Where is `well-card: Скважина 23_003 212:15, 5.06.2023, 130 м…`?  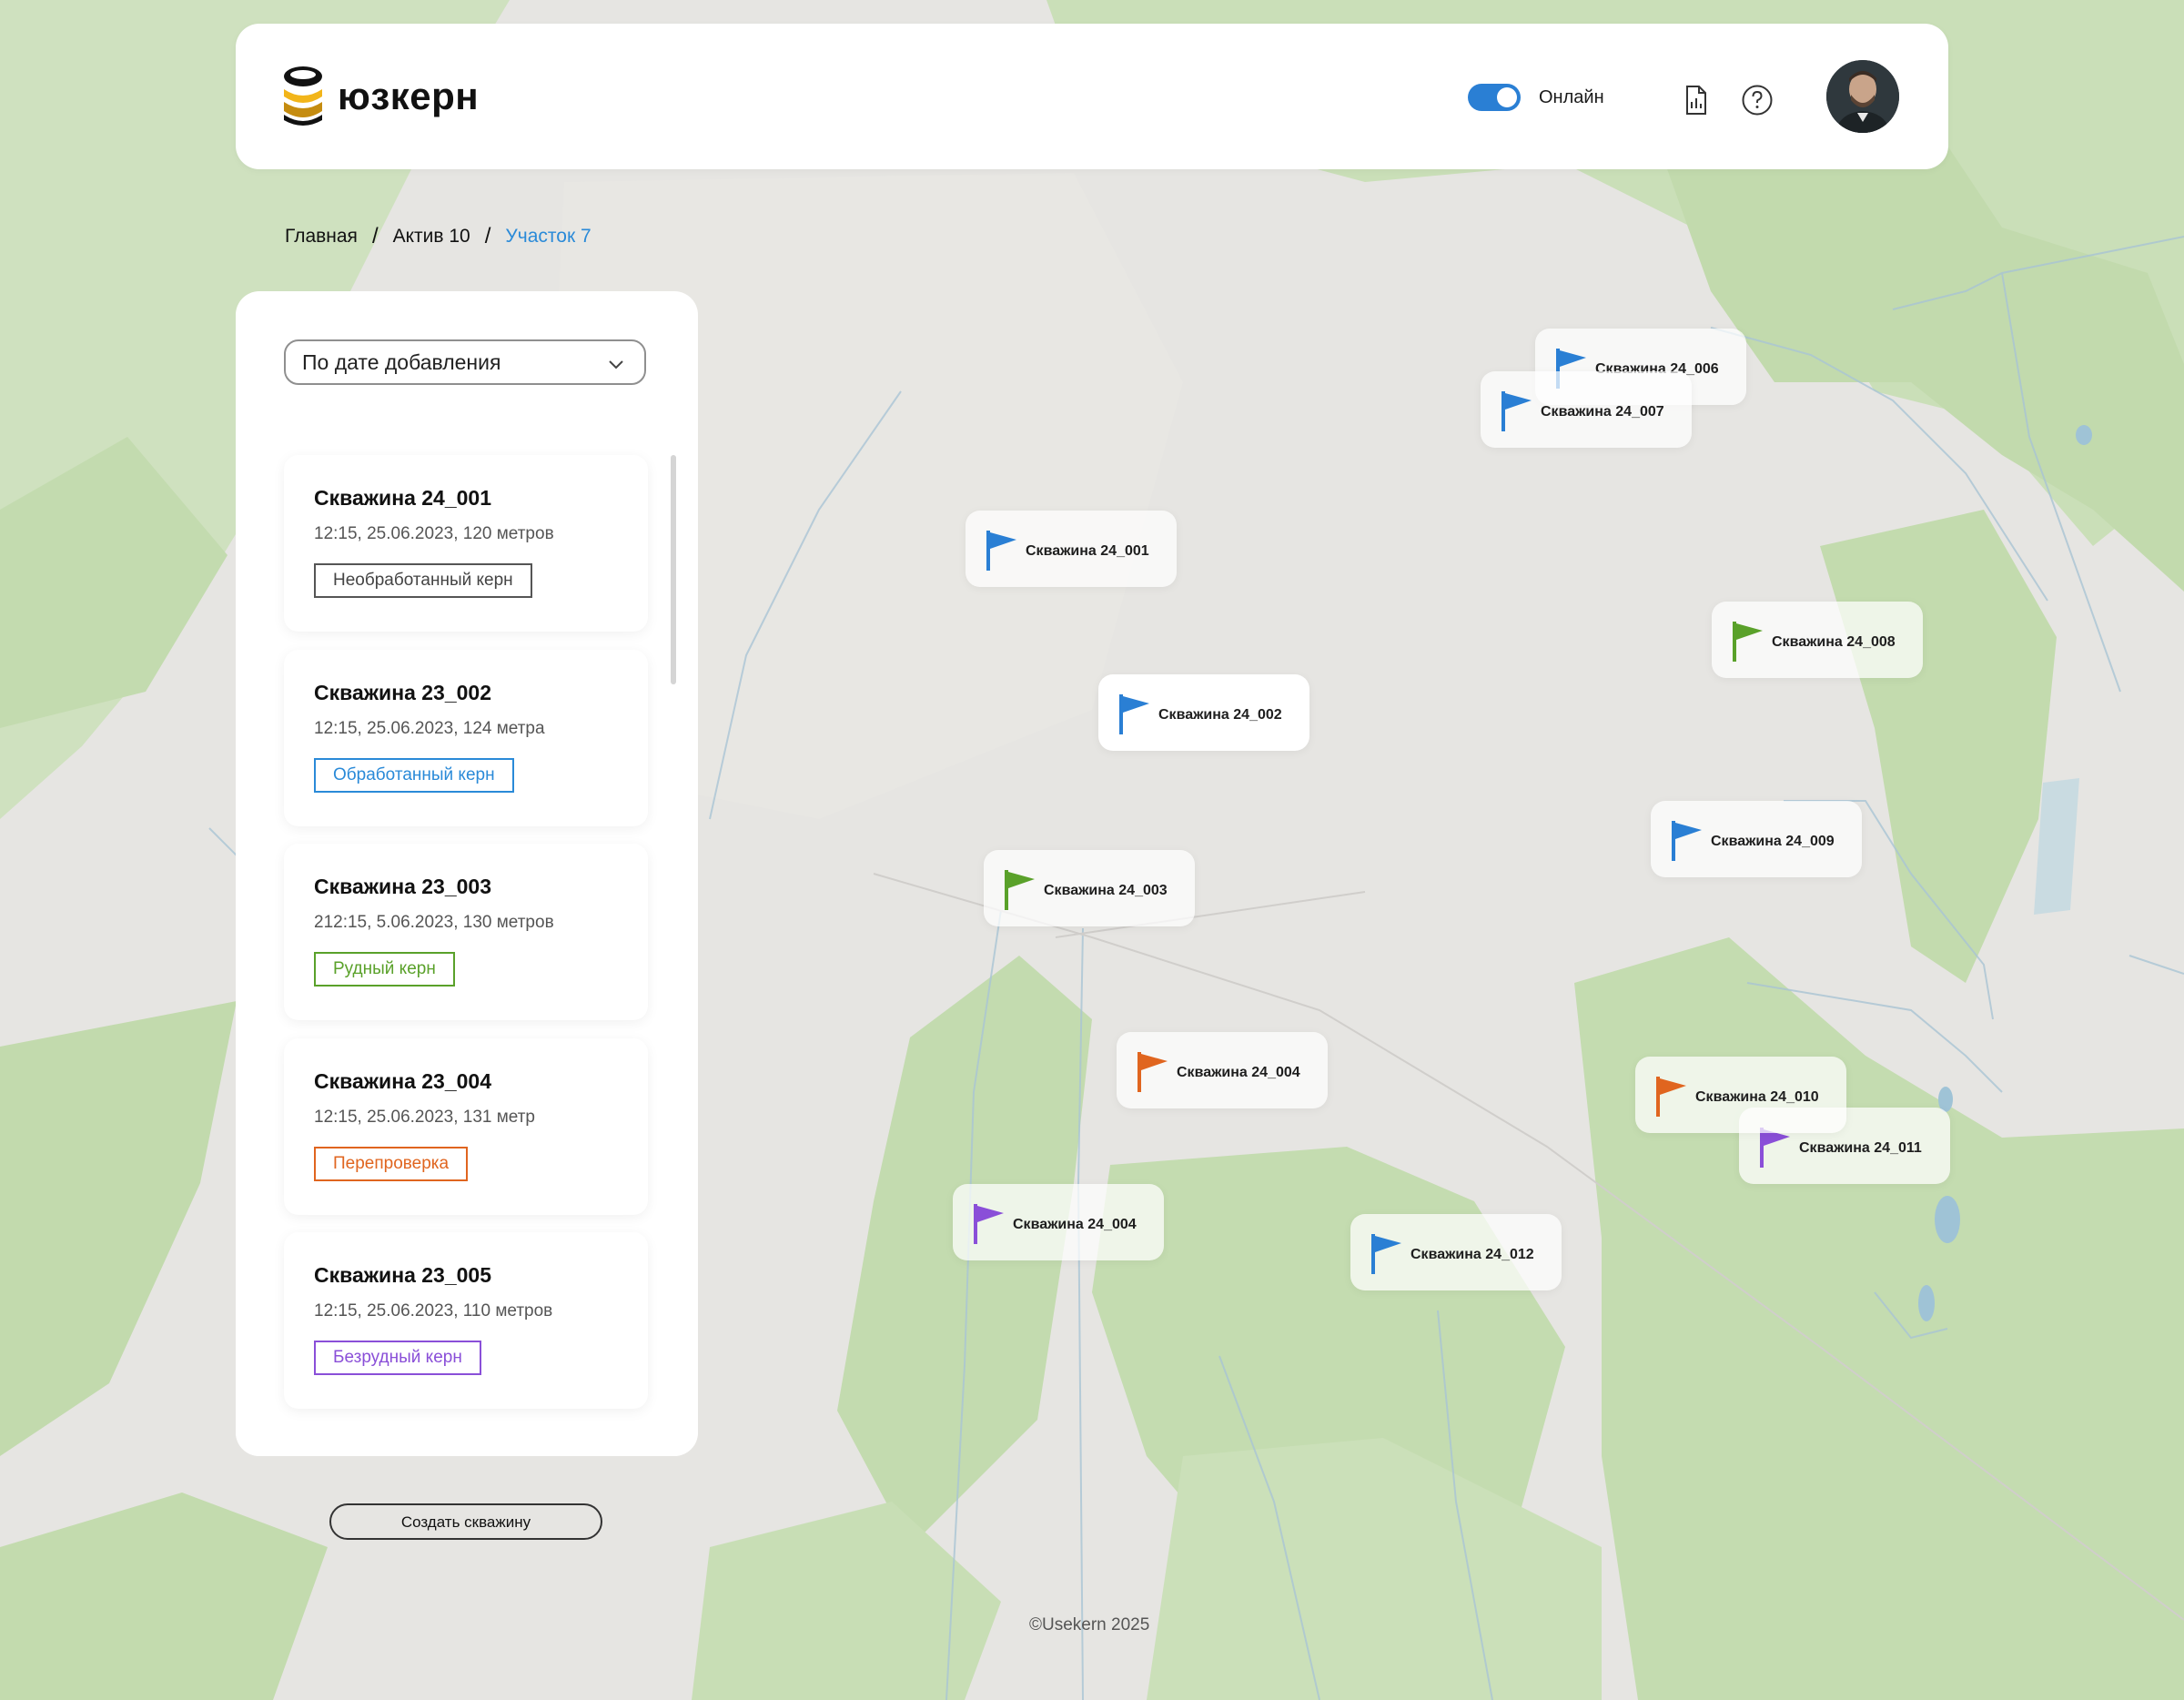 well-card: Скважина 23_003 212:15, 5.06.2023, 130 м… is located at coordinates (466, 932).